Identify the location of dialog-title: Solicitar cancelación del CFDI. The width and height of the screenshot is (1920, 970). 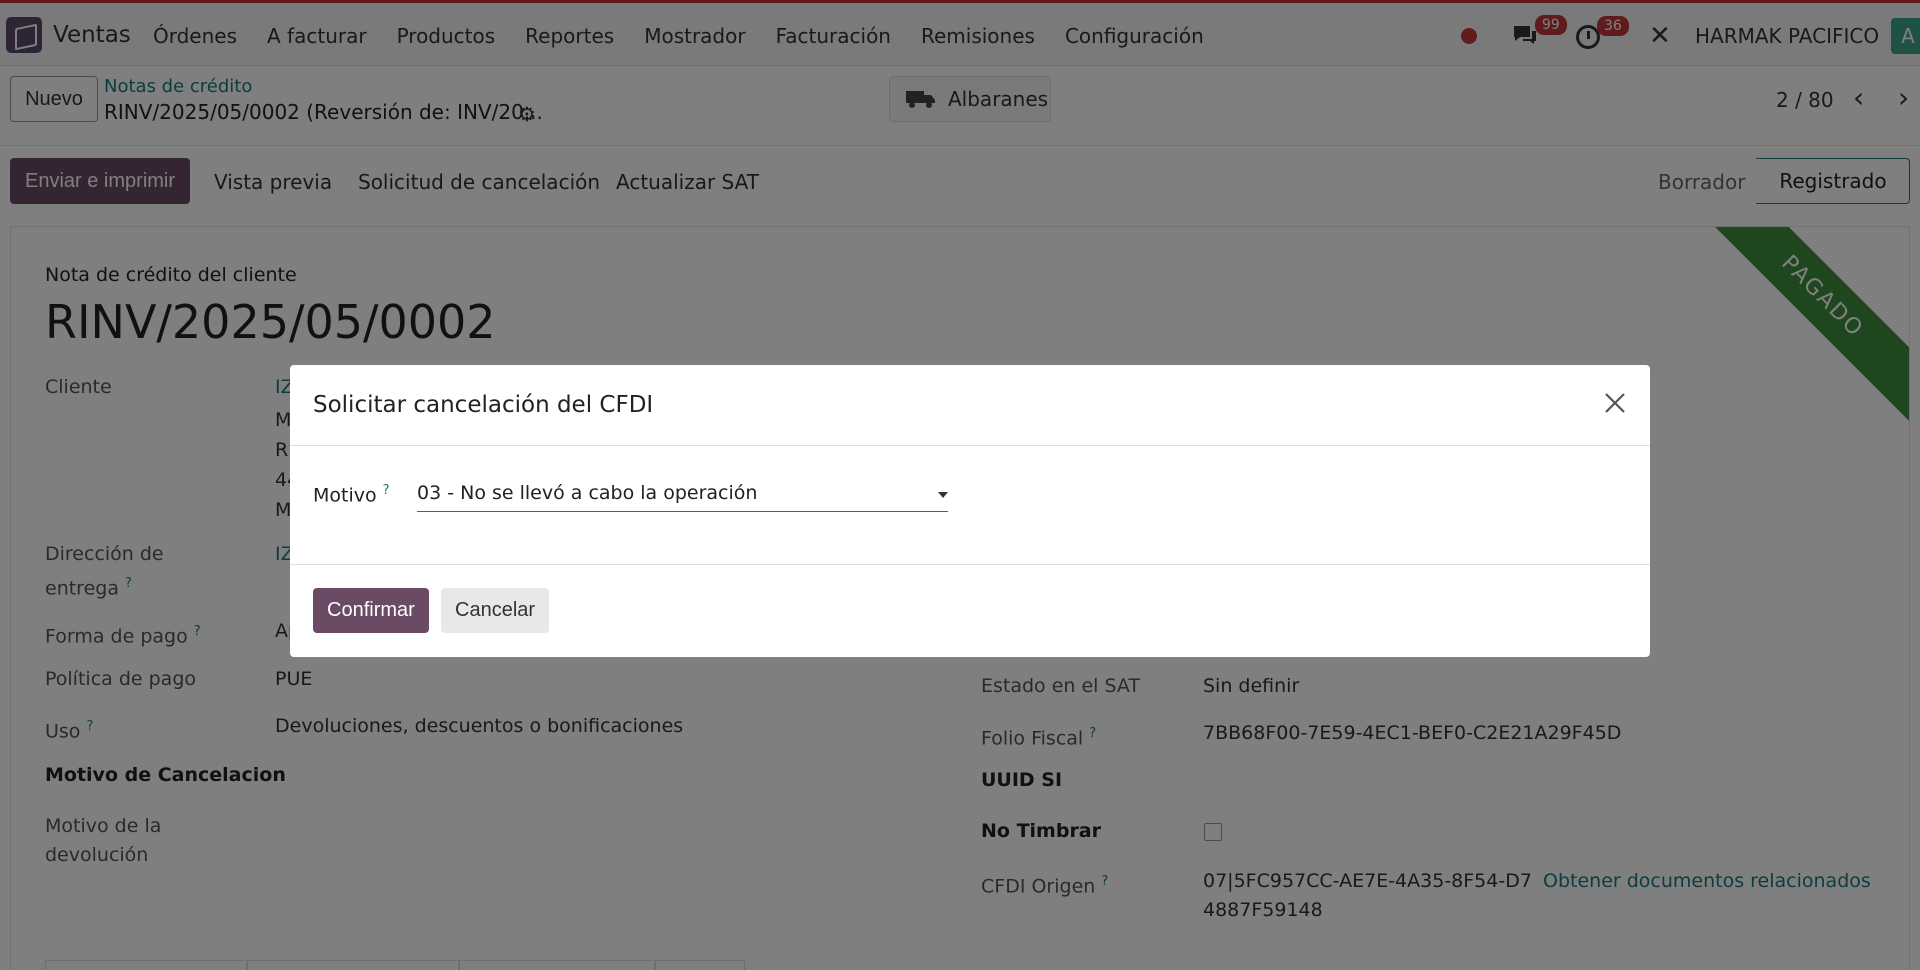
(483, 405).